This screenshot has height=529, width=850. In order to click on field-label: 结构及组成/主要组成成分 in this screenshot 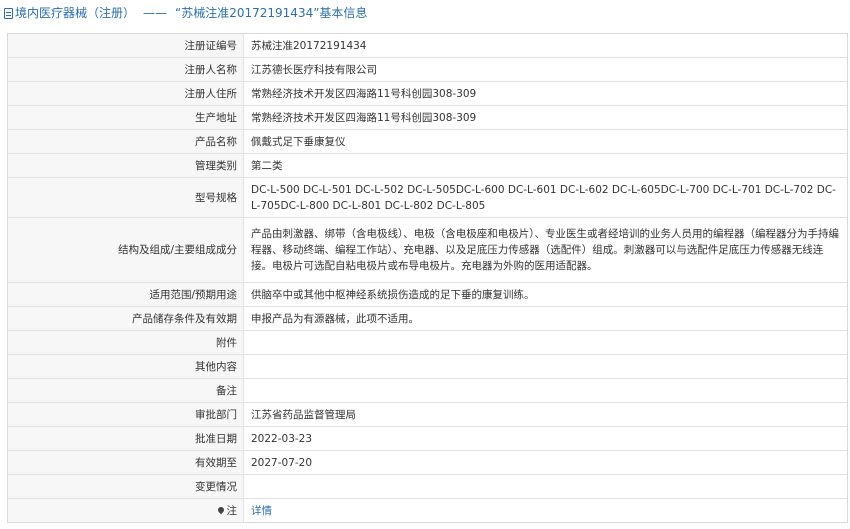, I will do `click(126, 250)`.